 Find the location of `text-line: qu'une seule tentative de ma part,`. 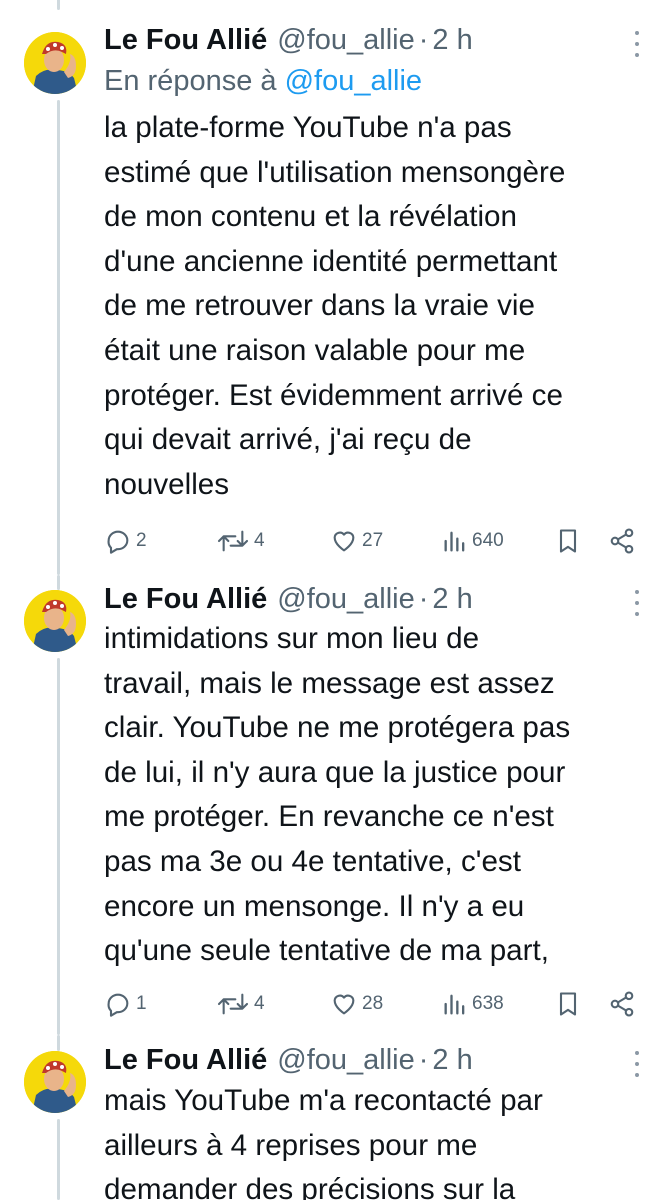

text-line: qu'une seule tentative de ma part, is located at coordinates (326, 951).